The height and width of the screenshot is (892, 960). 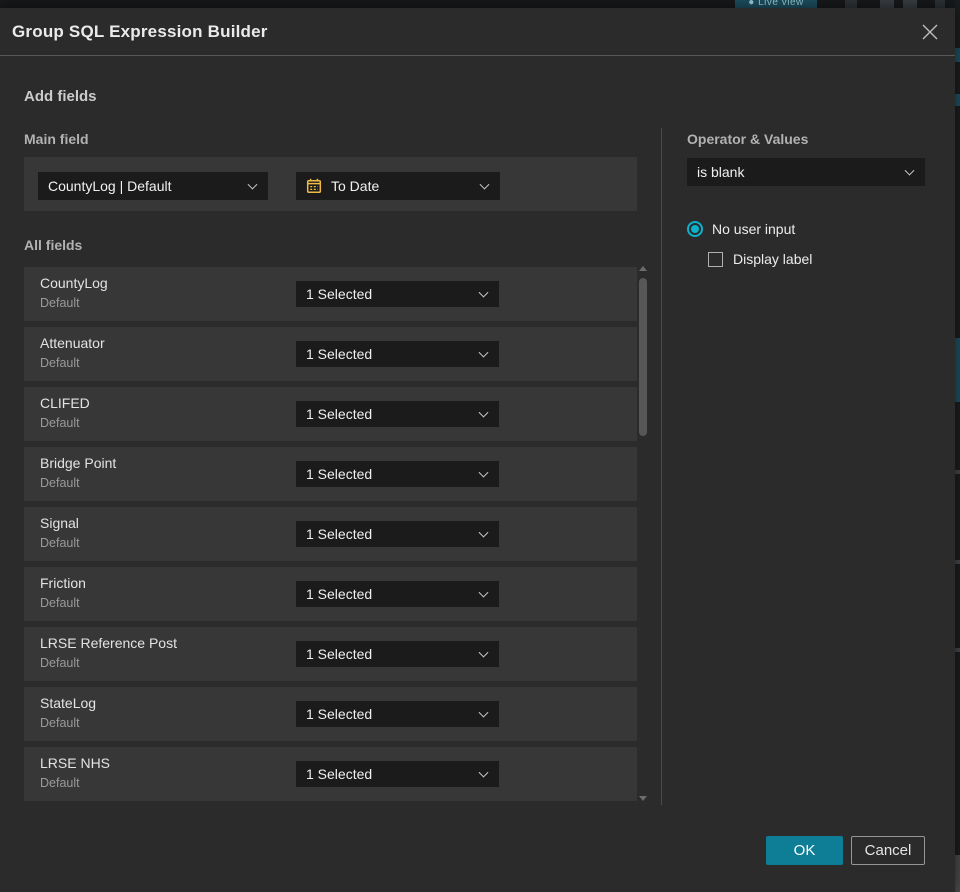 What do you see at coordinates (721, 172) in the screenshot?
I see `operator-select-value: is blank` at bounding box center [721, 172].